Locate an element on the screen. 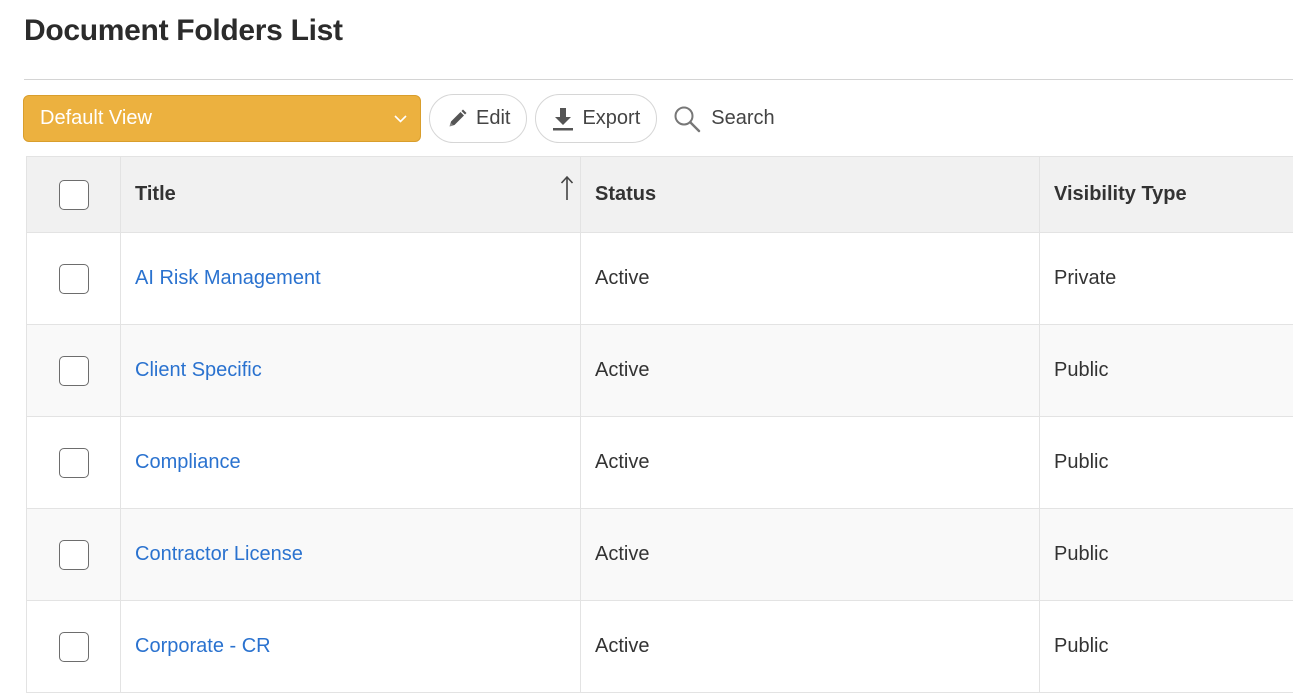  search-button: Search is located at coordinates (723, 118).